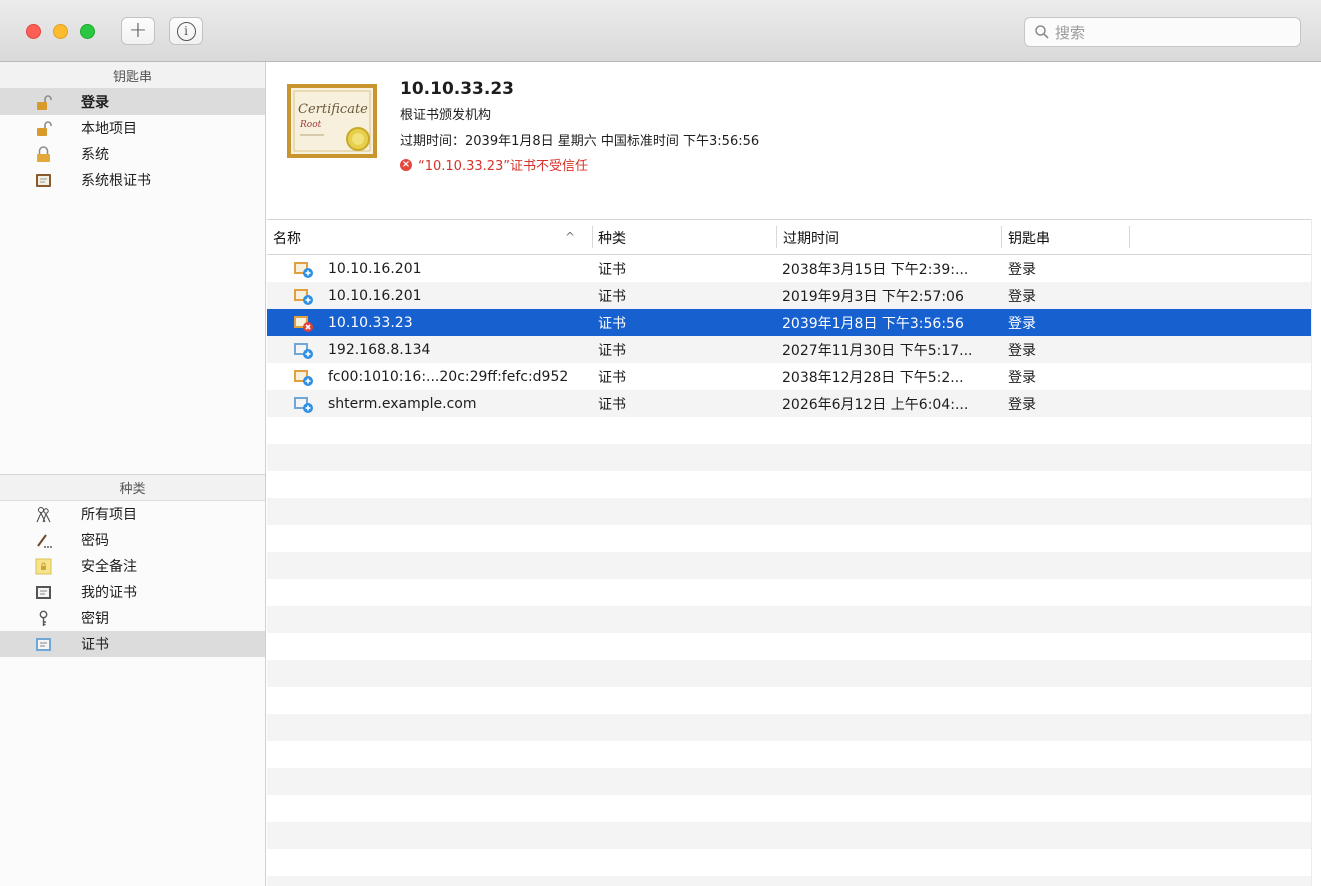 This screenshot has height=886, width=1321. Describe the element at coordinates (43, 618) in the screenshot. I see `key-icon` at that location.